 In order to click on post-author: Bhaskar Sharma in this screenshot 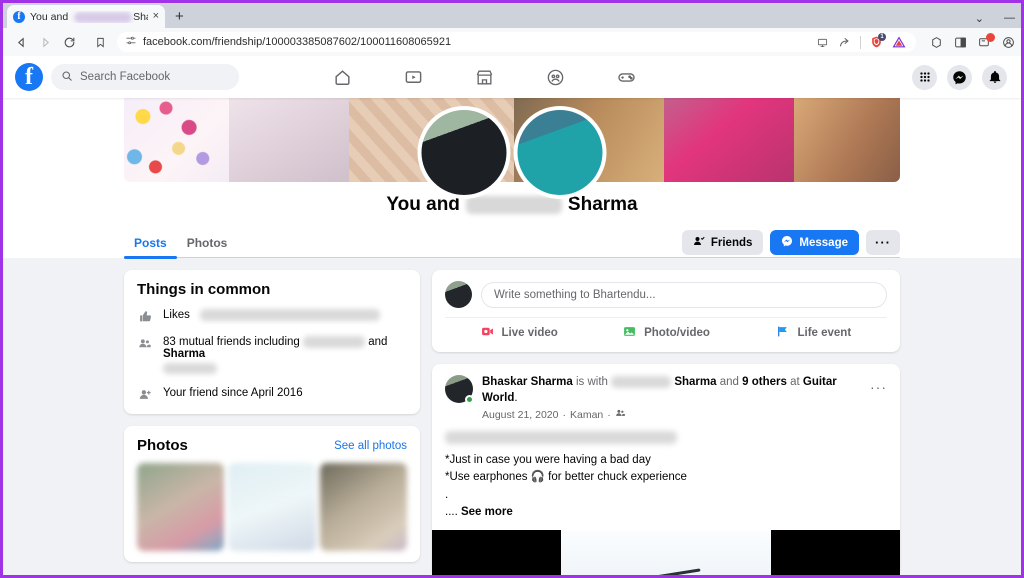, I will do `click(527, 382)`.